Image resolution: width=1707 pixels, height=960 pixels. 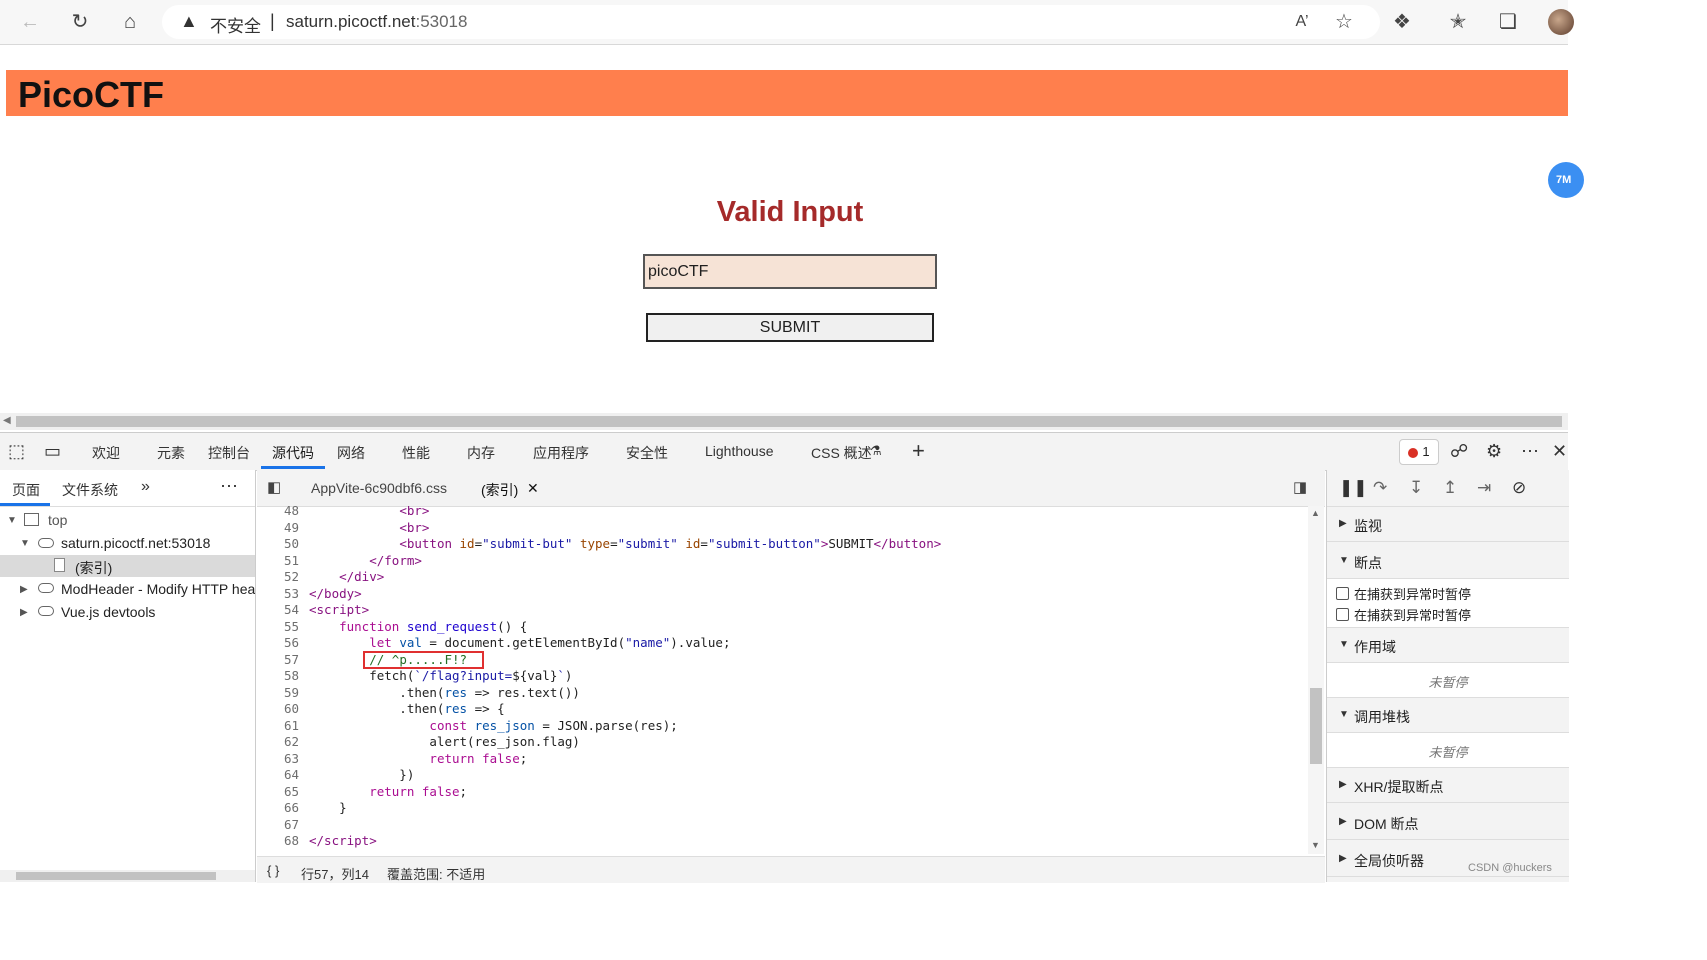 What do you see at coordinates (291, 543) in the screenshot?
I see `line-number: 50` at bounding box center [291, 543].